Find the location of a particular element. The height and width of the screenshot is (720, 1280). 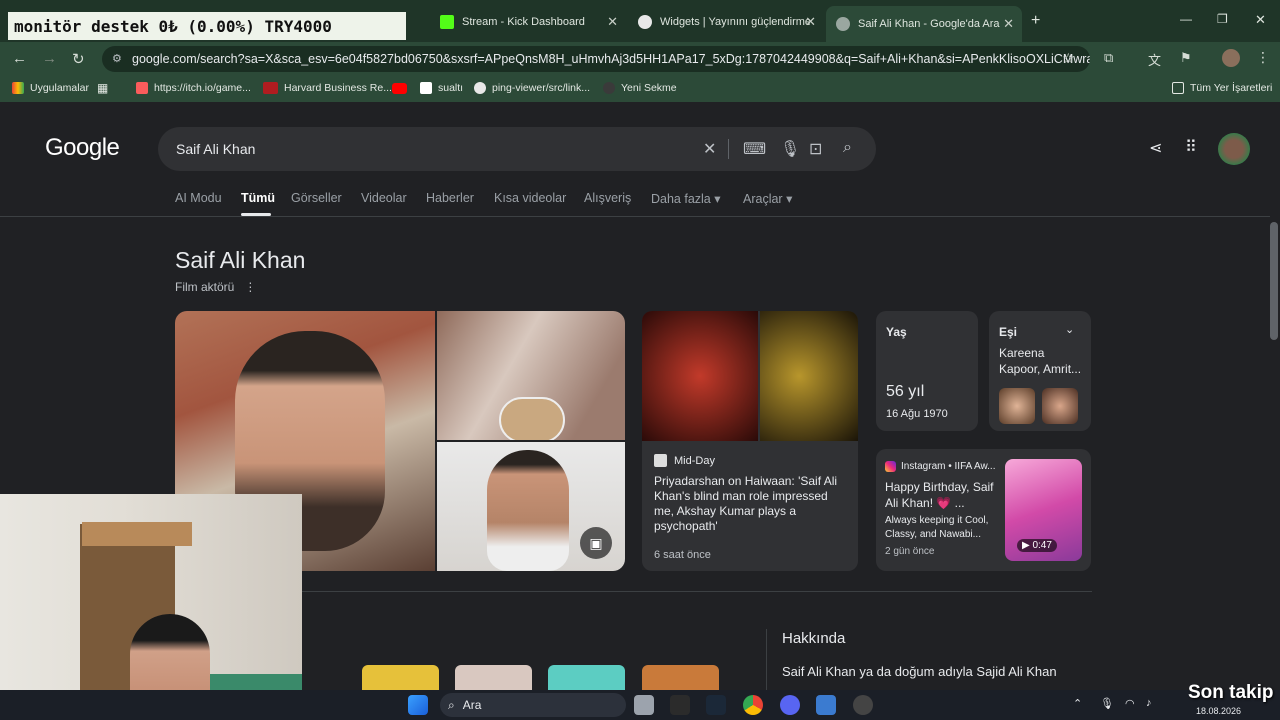

news-time: 6 saat önce is located at coordinates (682, 555).